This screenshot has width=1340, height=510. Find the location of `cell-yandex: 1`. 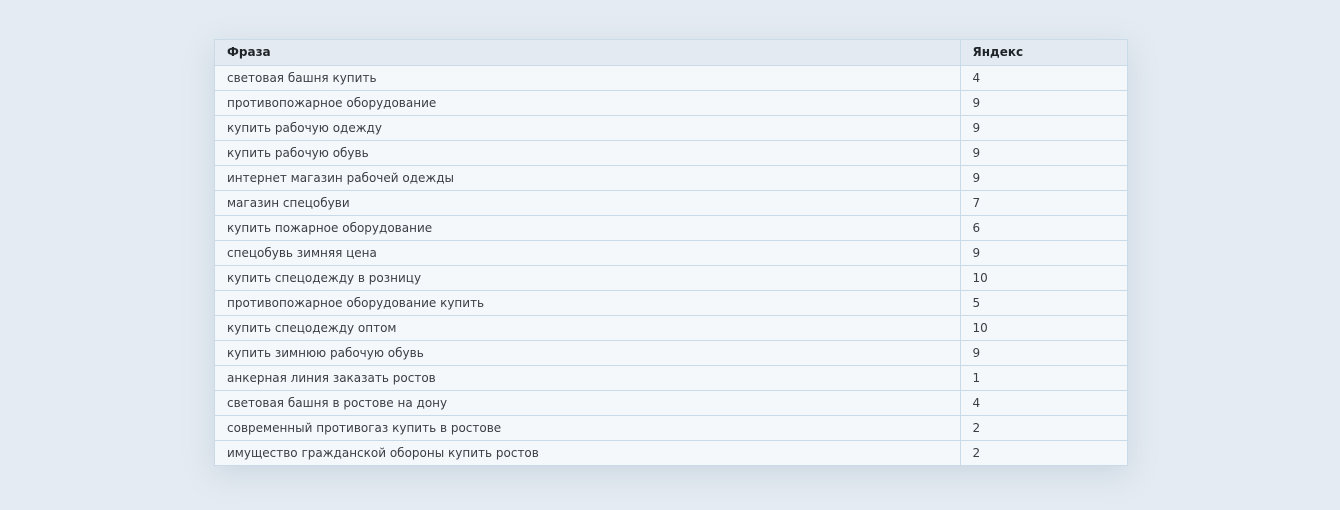

cell-yandex: 1 is located at coordinates (1043, 377).